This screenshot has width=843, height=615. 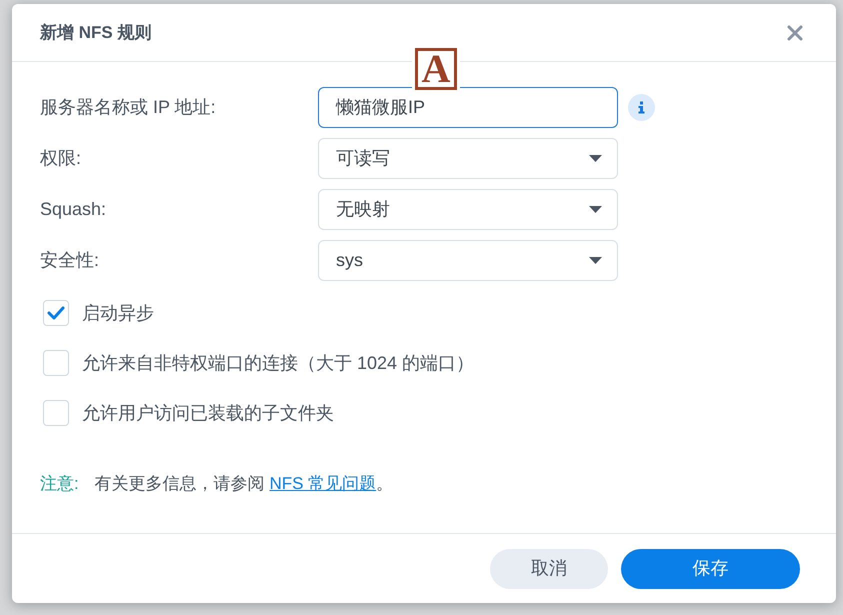 What do you see at coordinates (278, 363) in the screenshot?
I see `checkbox-label: 允许来自非特权端口的连接（大于 1024 的端口）` at bounding box center [278, 363].